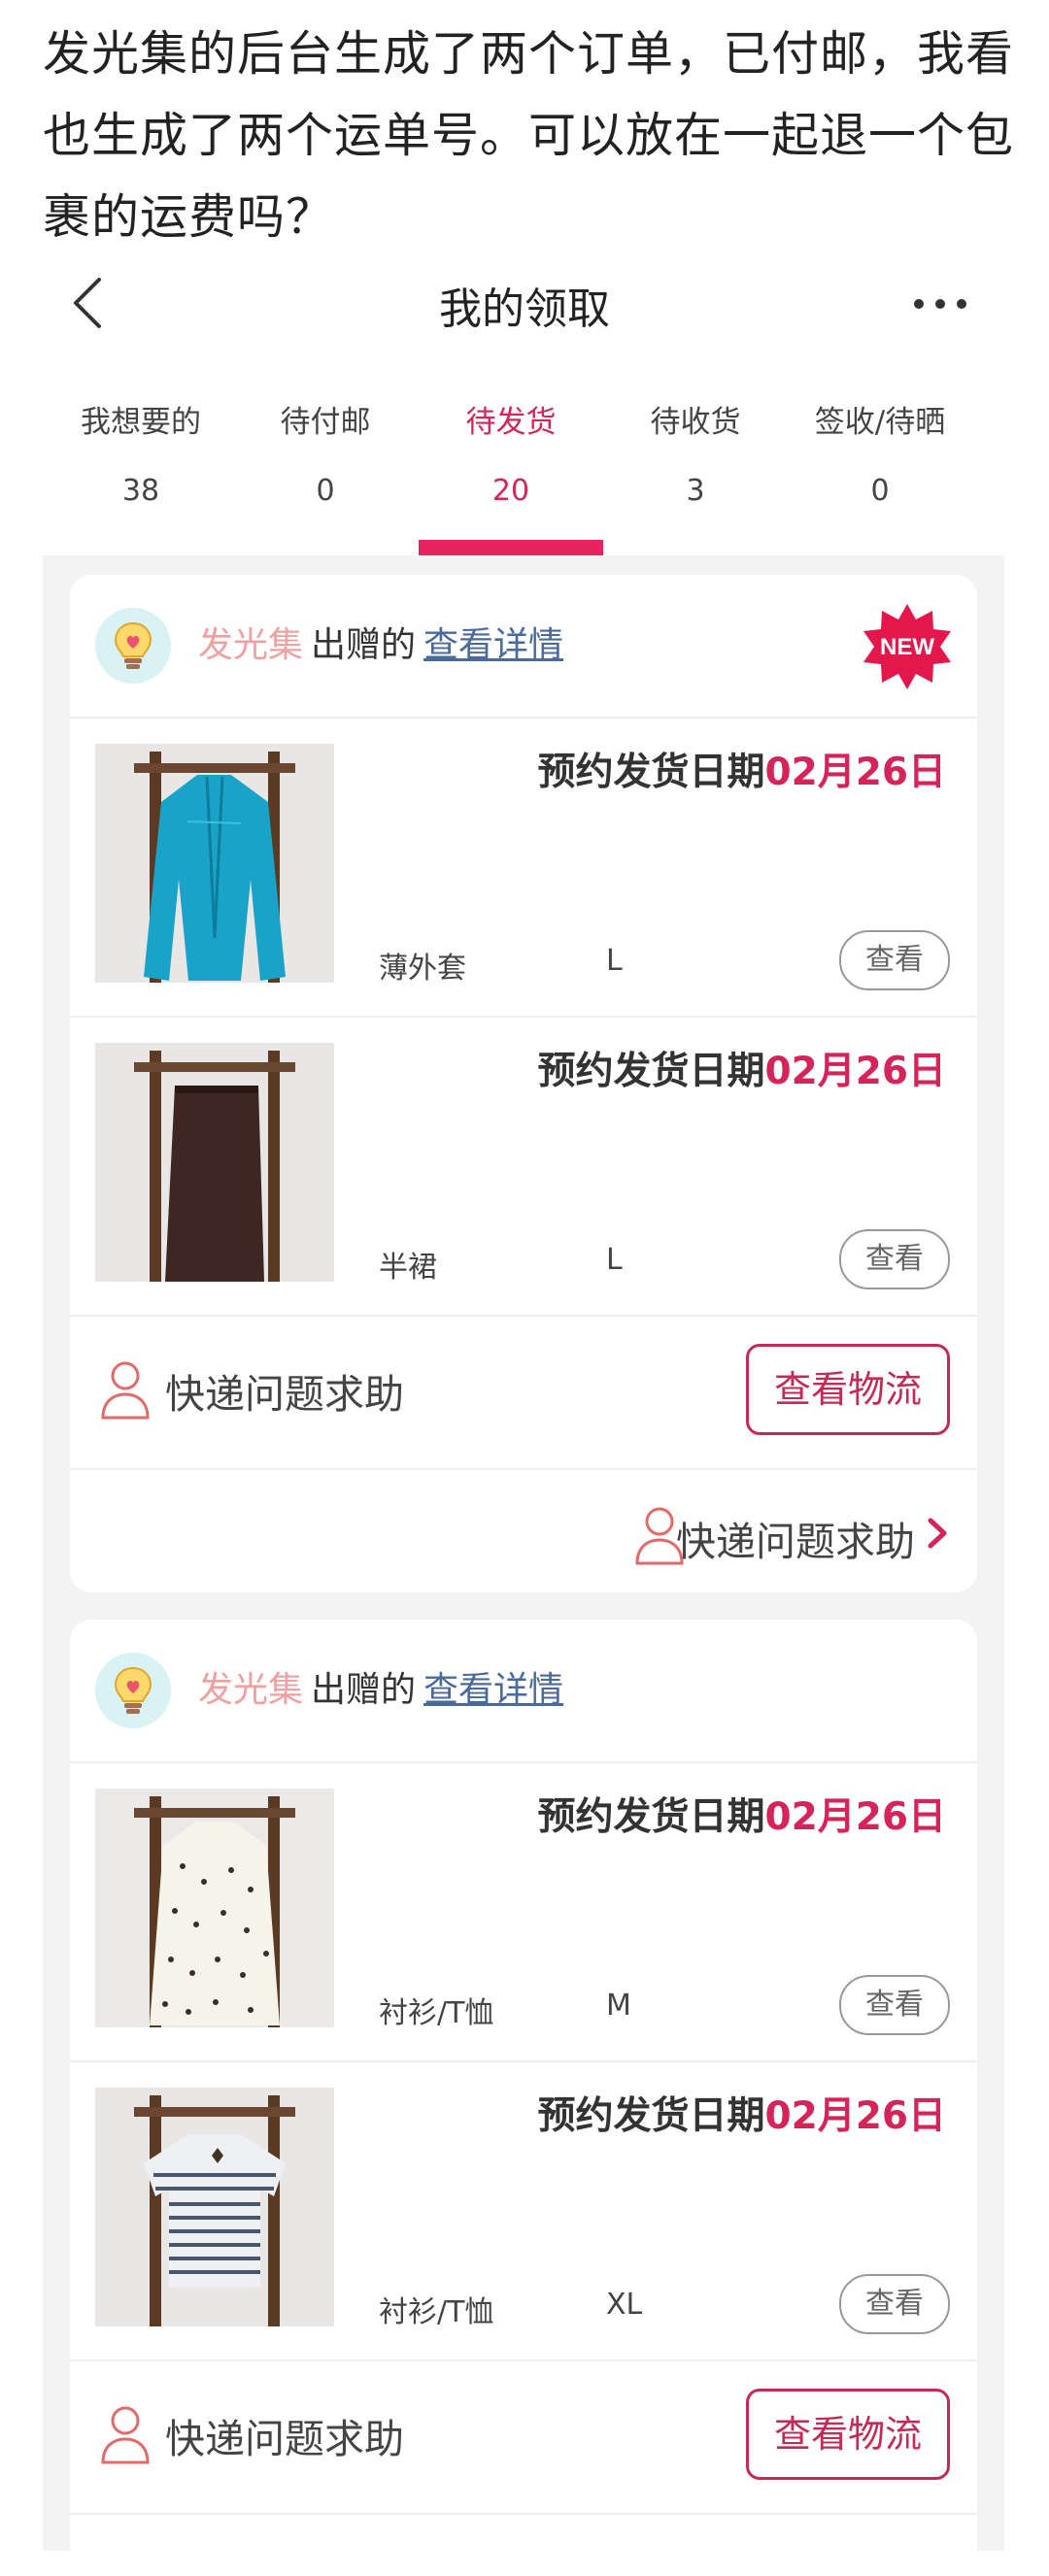  What do you see at coordinates (511, 423) in the screenshot?
I see `tab-label: 待发货` at bounding box center [511, 423].